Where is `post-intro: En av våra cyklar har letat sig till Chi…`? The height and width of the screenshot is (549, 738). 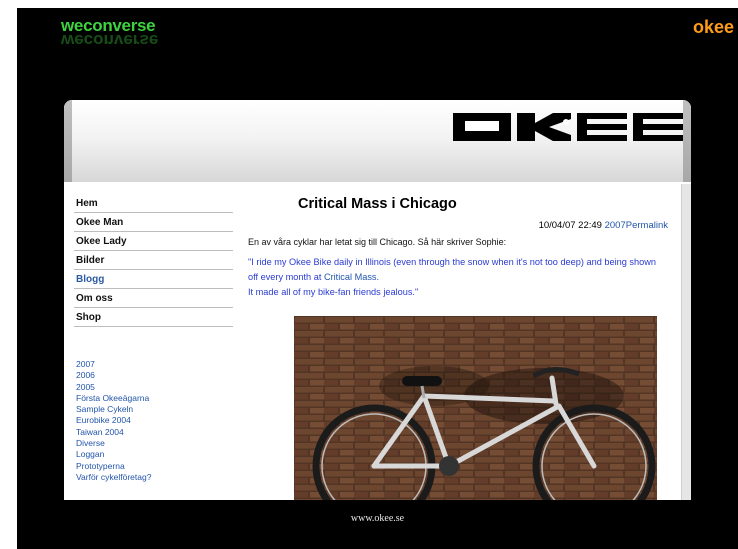 post-intro: En av våra cyklar har letat sig till Chi… is located at coordinates (377, 242).